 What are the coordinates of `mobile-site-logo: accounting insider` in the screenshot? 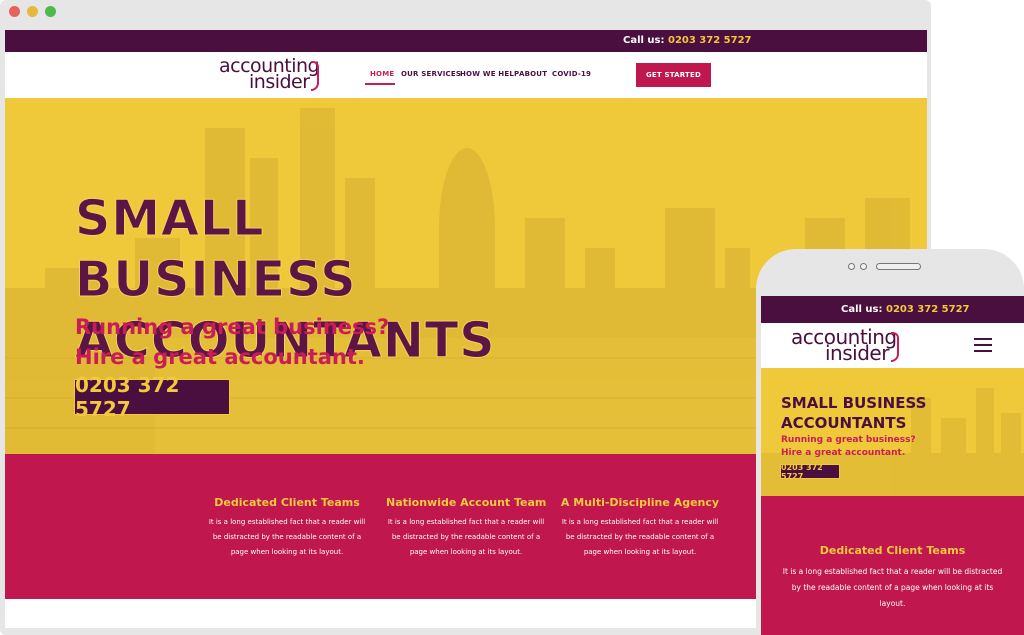 It's located at (847, 346).